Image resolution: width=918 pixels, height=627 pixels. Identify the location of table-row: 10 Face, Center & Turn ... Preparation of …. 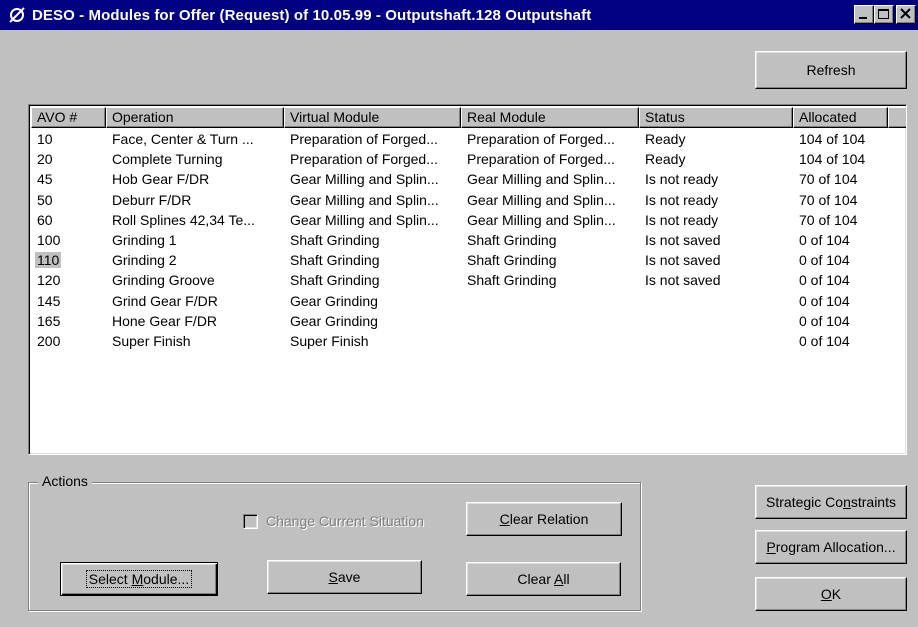
(459, 140).